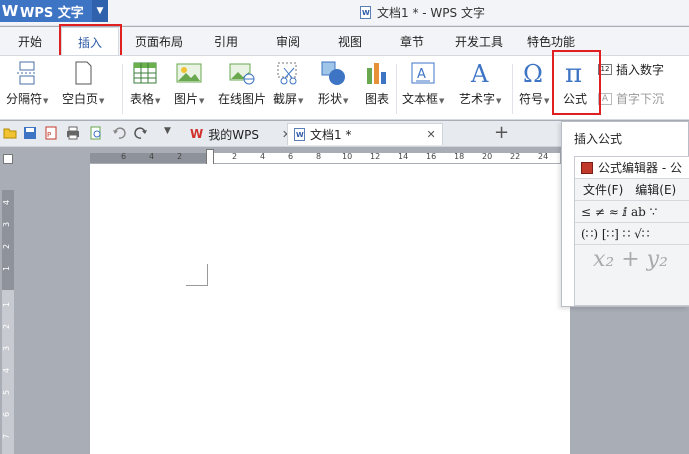 The height and width of the screenshot is (454, 689). What do you see at coordinates (422, 12) in the screenshot?
I see `window-title: 文档1 * - WPS 文字` at bounding box center [422, 12].